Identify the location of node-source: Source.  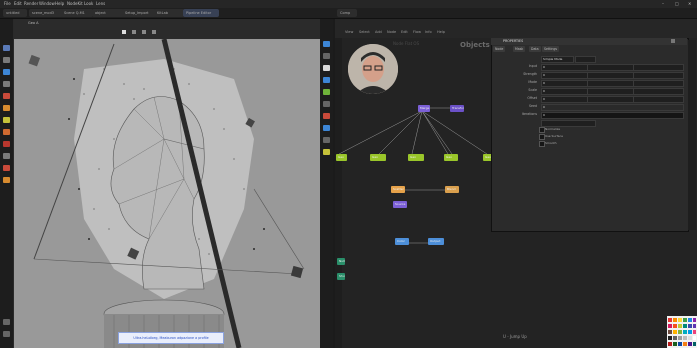
(400, 204).